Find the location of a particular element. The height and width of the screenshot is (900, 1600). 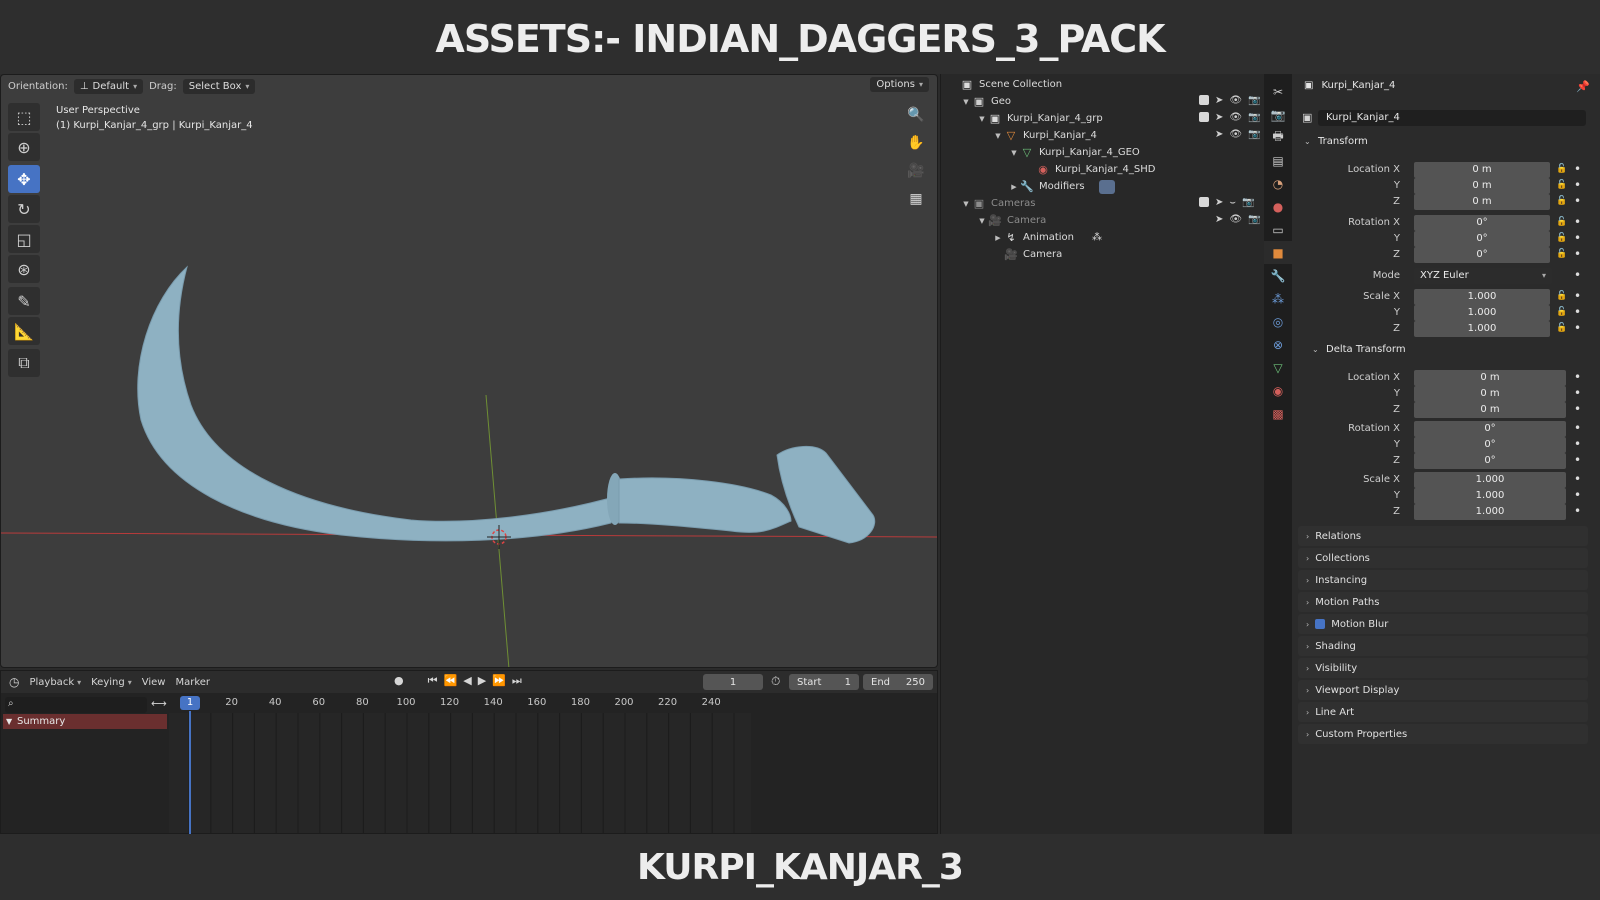

play-reverse-icon: ◀ is located at coordinates (467, 681).